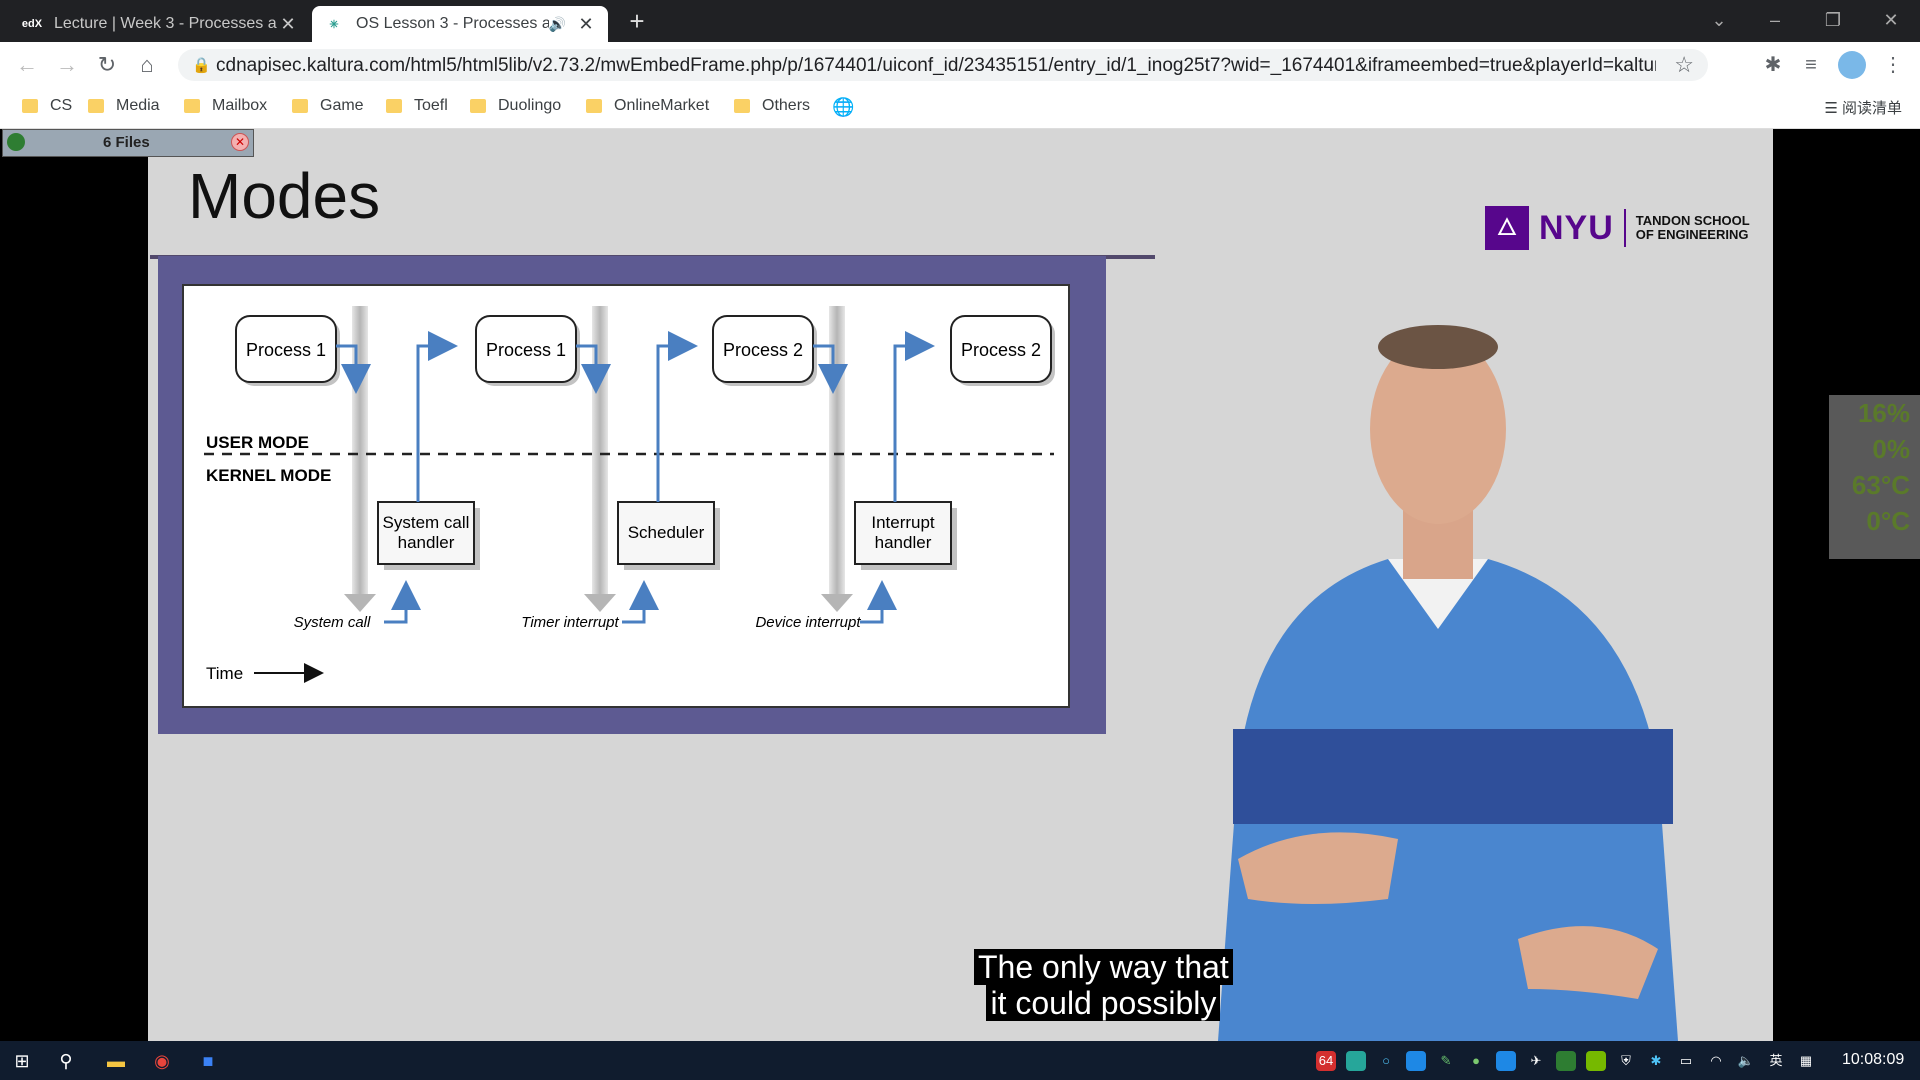  Describe the element at coordinates (201, 65) in the screenshot. I see `lock-icon: 🔒` at that location.